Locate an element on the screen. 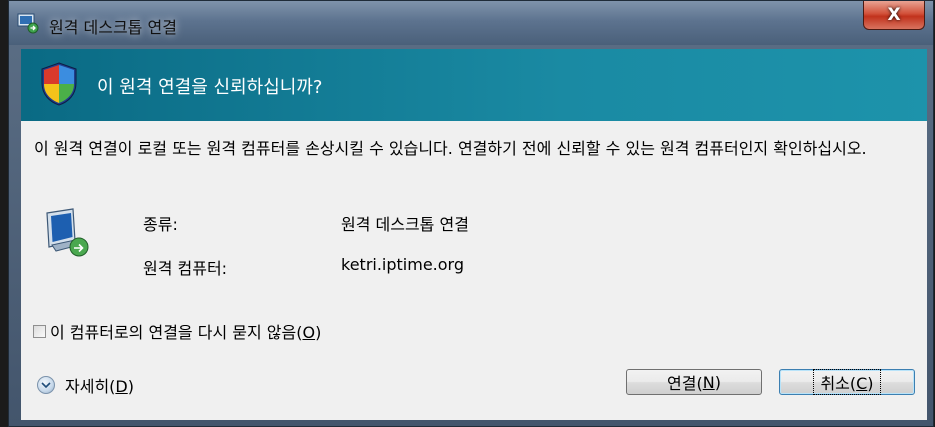  cancel-button: 취소(C) is located at coordinates (847, 382).